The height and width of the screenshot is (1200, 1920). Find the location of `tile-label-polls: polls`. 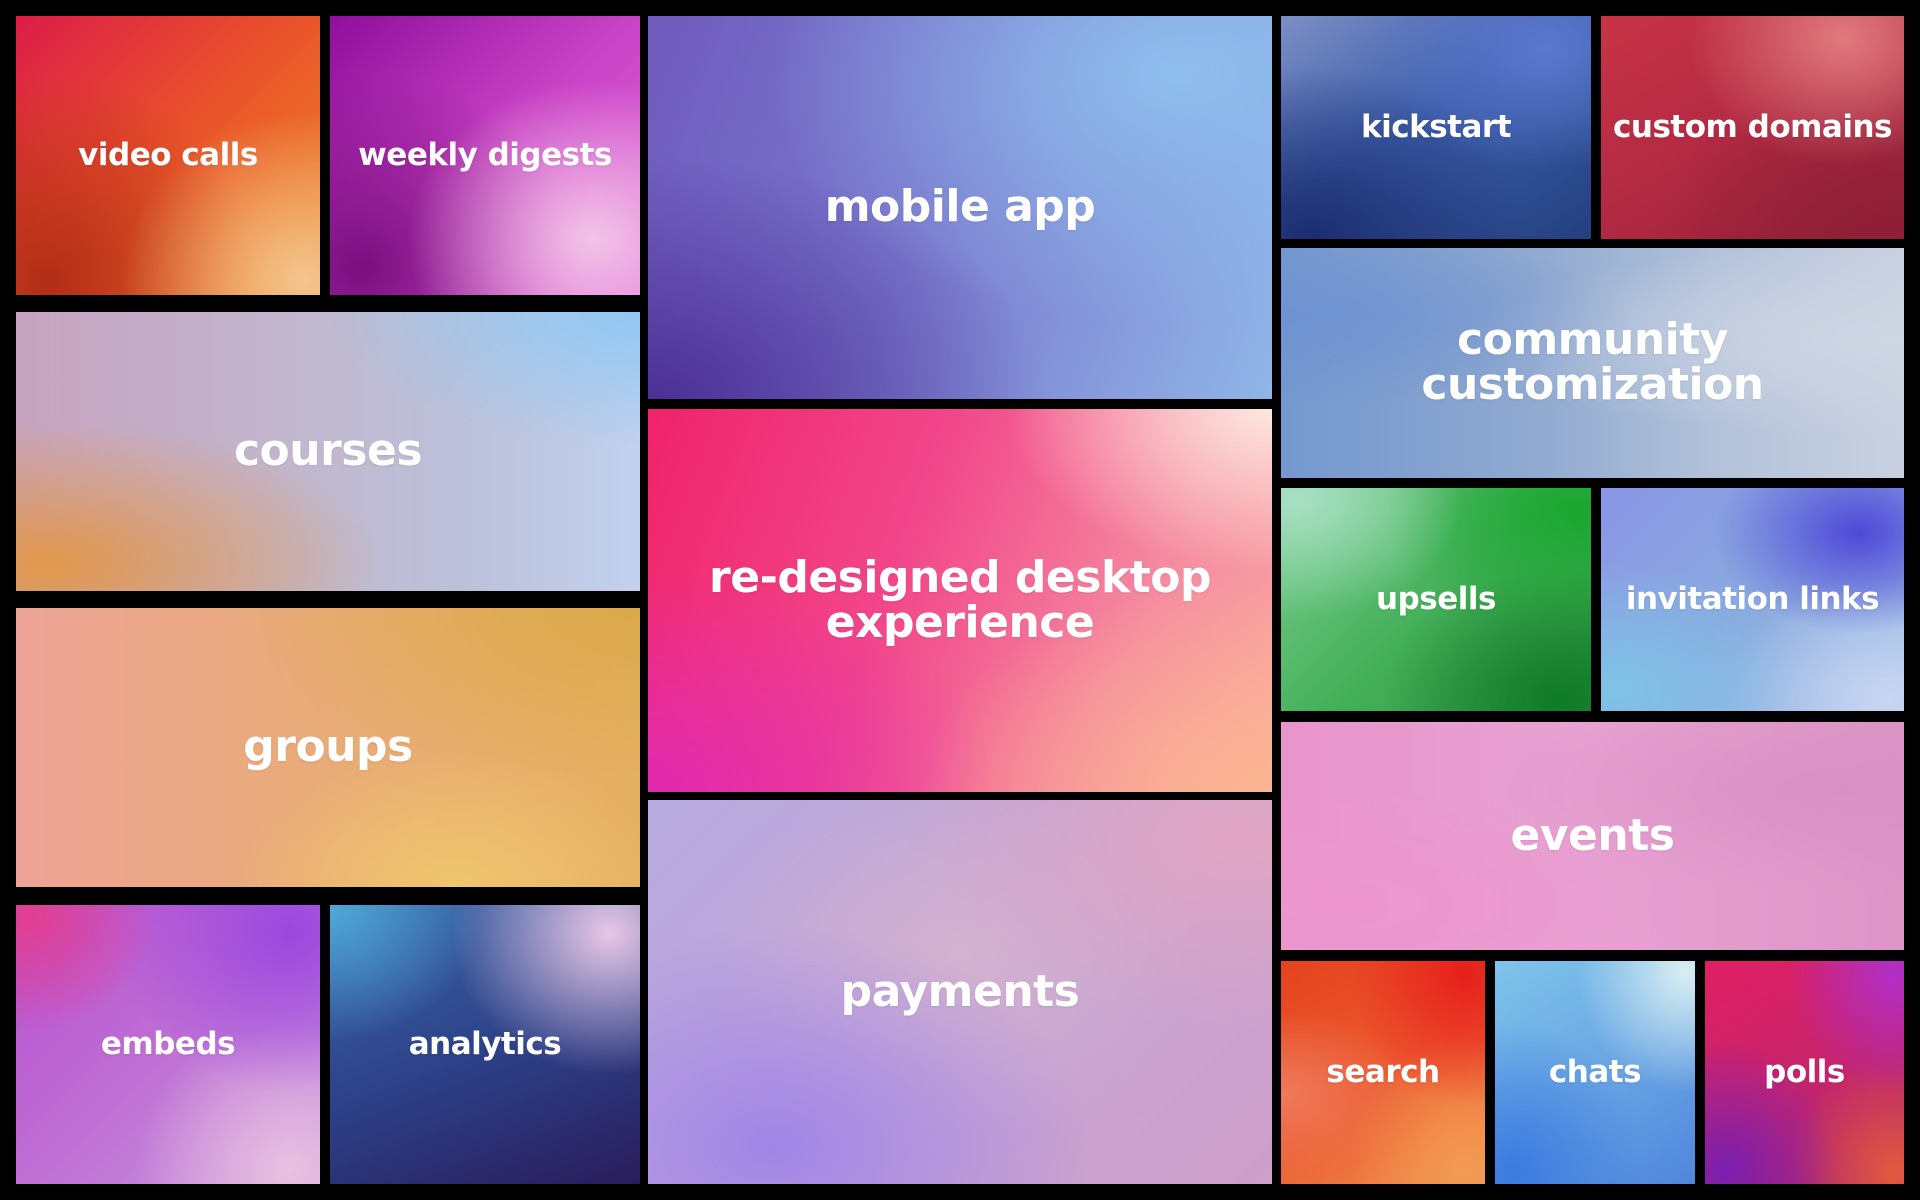

tile-label-polls: polls is located at coordinates (1804, 1071).